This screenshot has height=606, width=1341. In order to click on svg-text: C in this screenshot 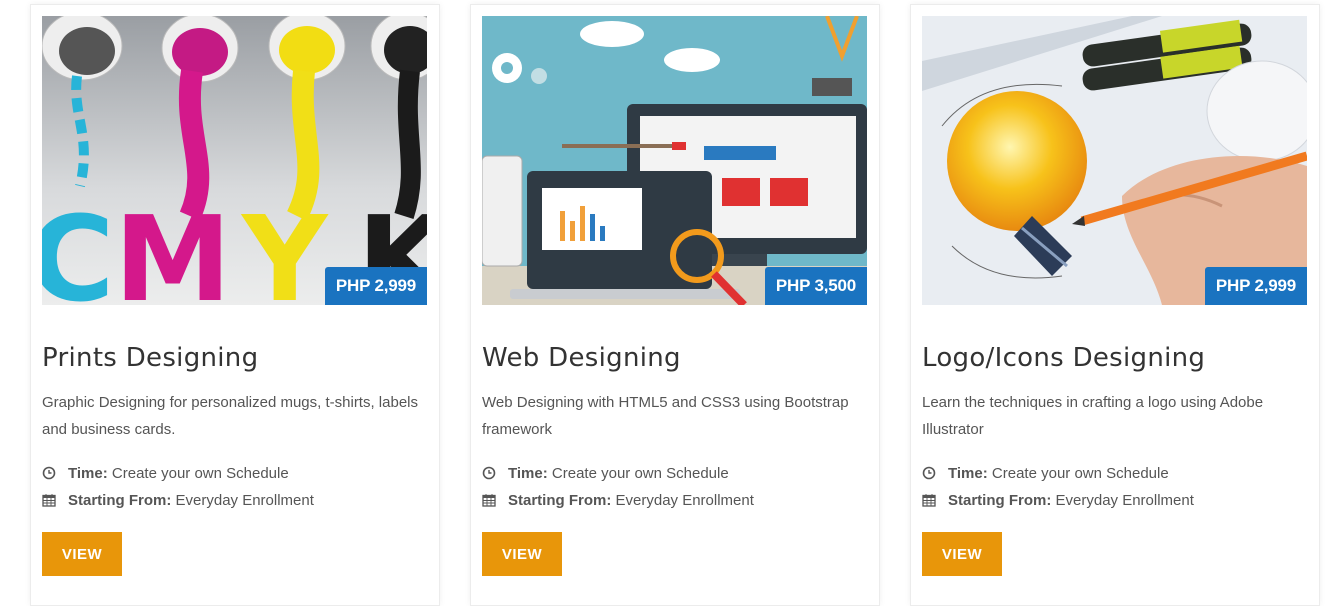, I will do `click(78, 247)`.